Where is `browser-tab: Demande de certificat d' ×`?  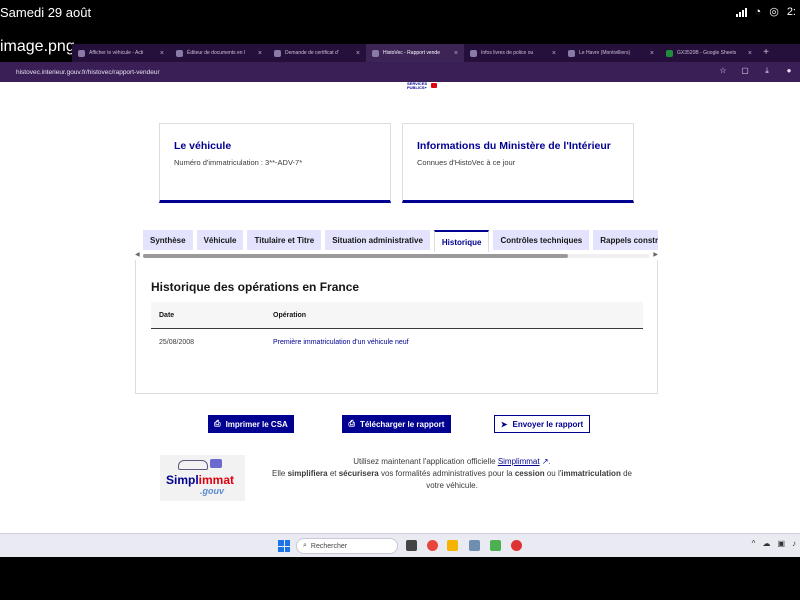
browser-tab: Demande de certificat d' × is located at coordinates (317, 53).